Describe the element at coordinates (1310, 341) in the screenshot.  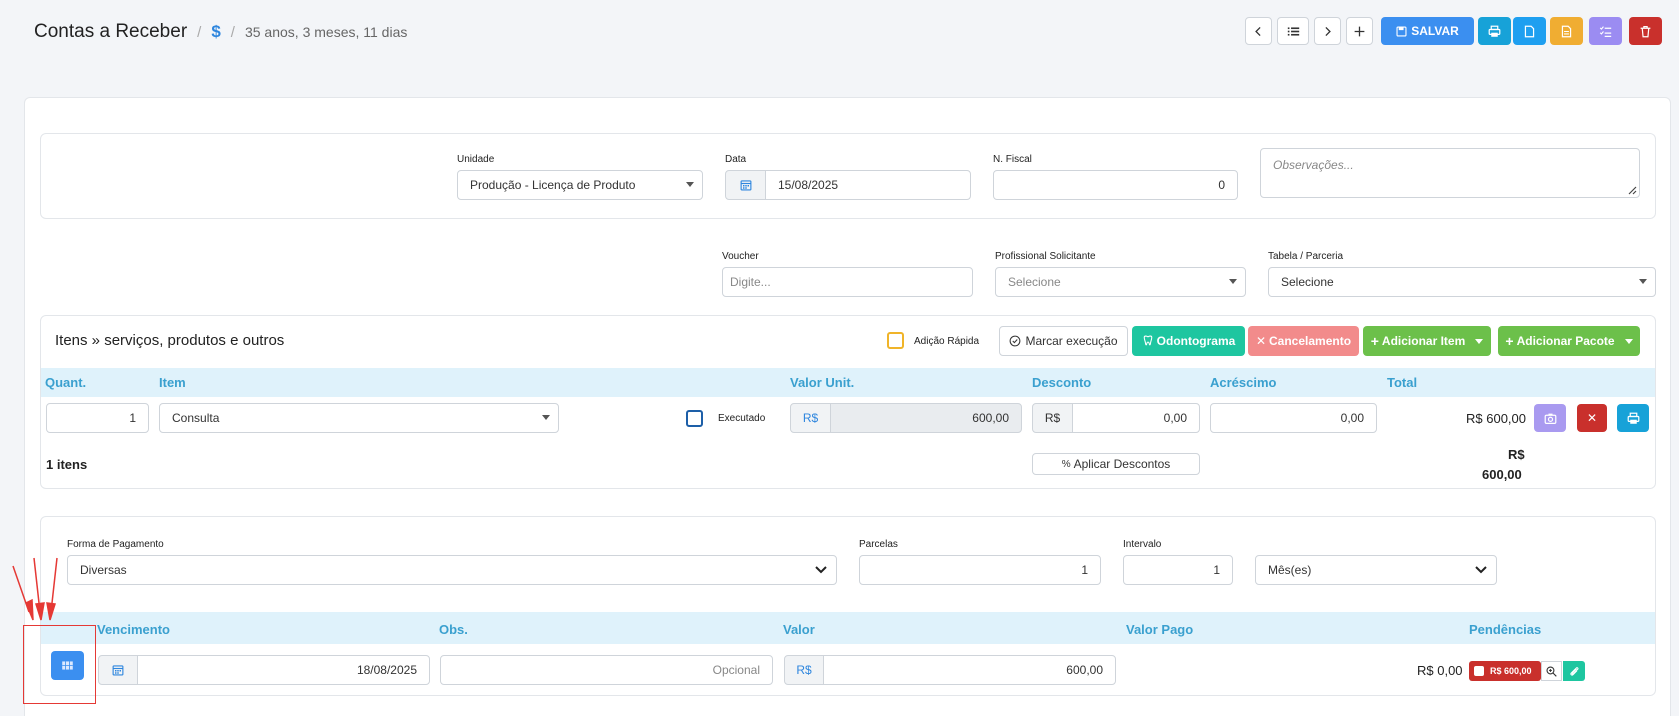
I see `cancelamento-label: Cancelamento` at that location.